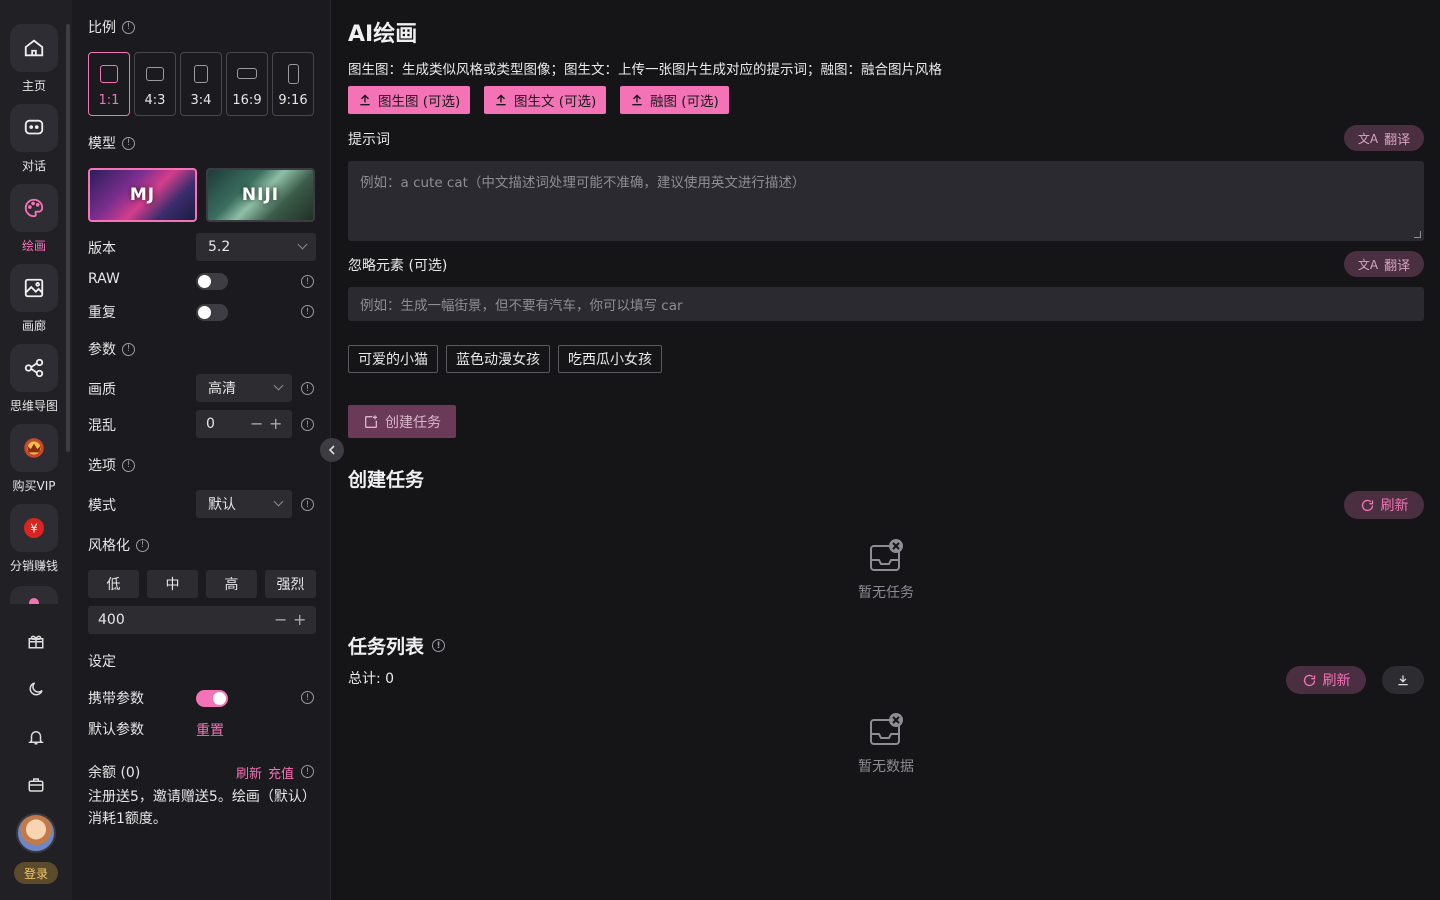 This screenshot has height=900, width=1440. I want to click on task-total: 总计: 0, so click(371, 679).